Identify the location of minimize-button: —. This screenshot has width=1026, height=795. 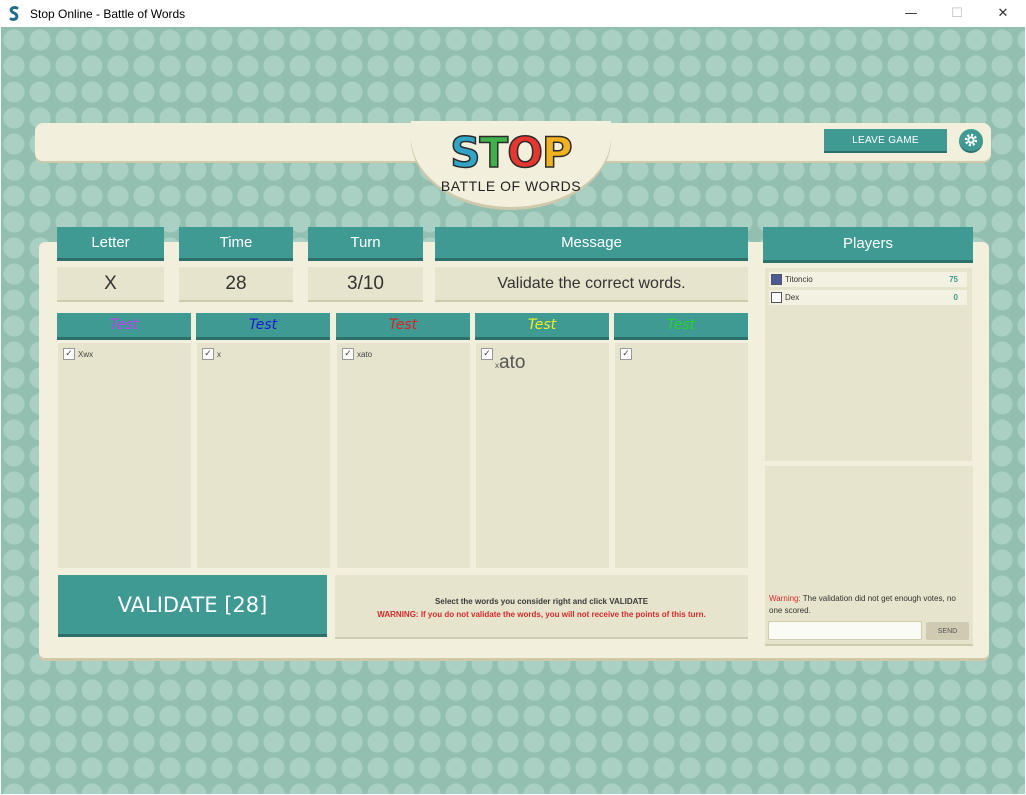
(911, 13).